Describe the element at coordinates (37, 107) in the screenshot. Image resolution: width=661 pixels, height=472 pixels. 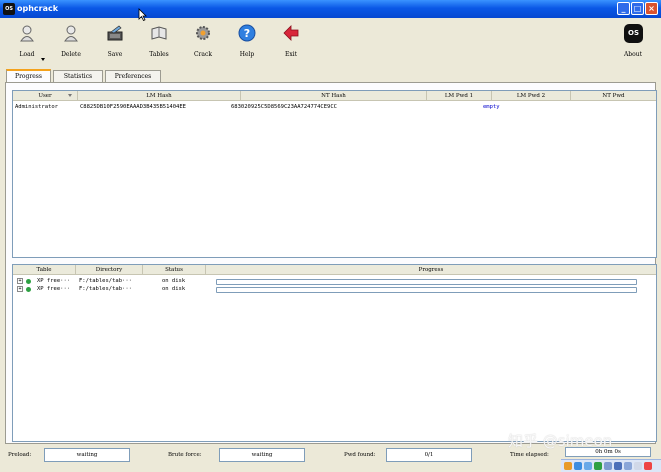
I see `user-cell: Administrator` at that location.